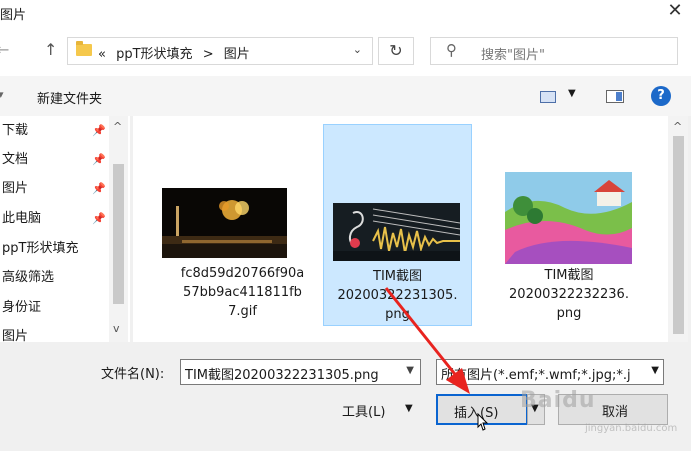 This screenshot has height=451, width=691. I want to click on navigation-bar: ← ↑ « ppT形状填充 > 图片 ⌄ ↻ ⚲ 搜索"图片", so click(345, 51).